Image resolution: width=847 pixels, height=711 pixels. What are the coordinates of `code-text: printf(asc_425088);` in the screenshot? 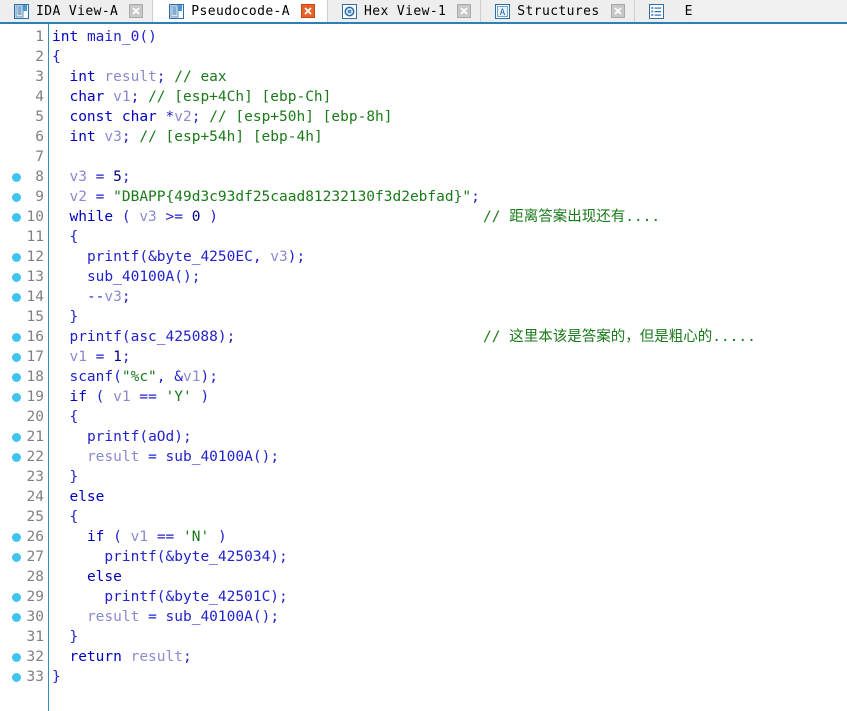 It's located at (152, 337).